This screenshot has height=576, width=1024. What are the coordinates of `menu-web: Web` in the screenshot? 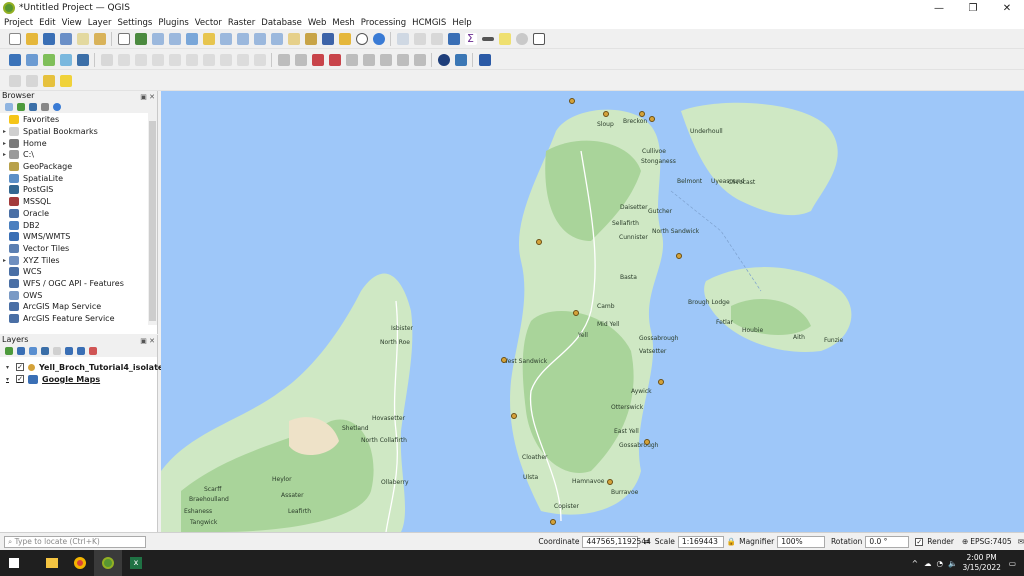 It's located at (317, 23).